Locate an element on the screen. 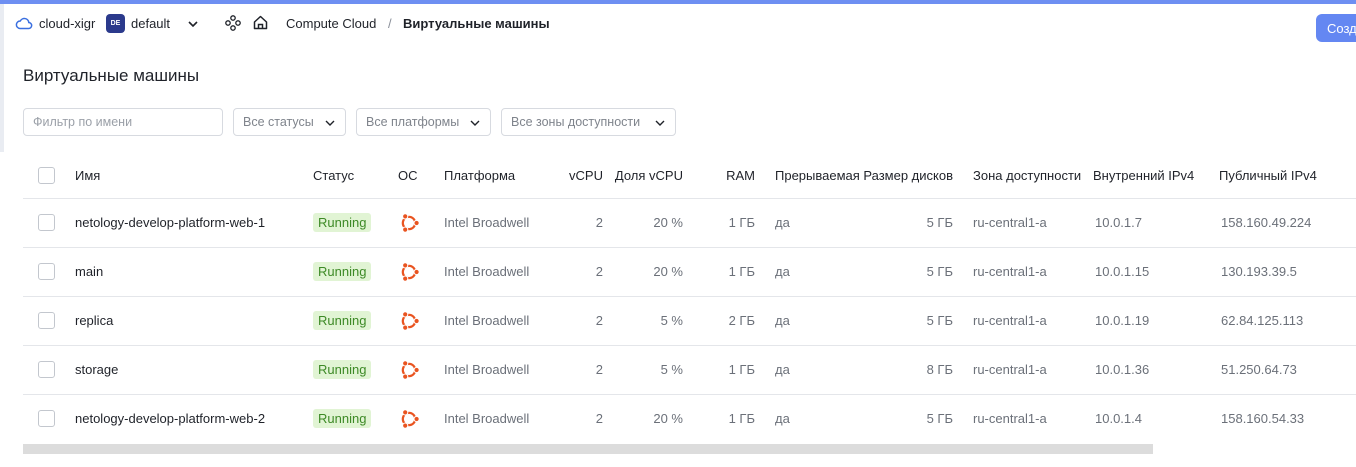 Image resolution: width=1356 pixels, height=467 pixels. vm-internal-ip: 10.0.1.15 is located at coordinates (1156, 272).